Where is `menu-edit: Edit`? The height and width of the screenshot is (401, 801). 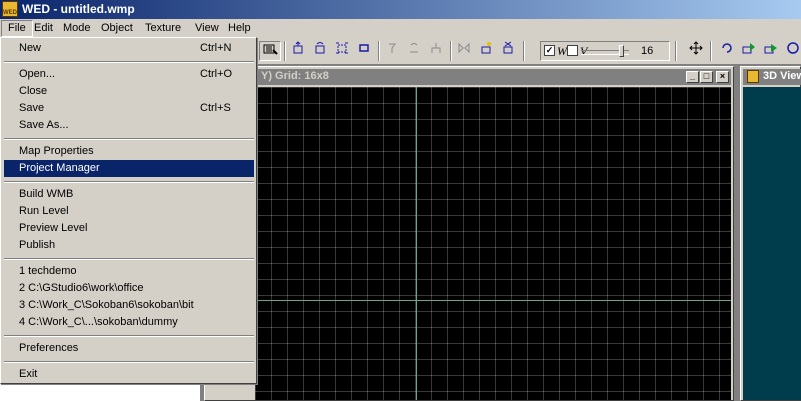
menu-edit: Edit is located at coordinates (43, 28).